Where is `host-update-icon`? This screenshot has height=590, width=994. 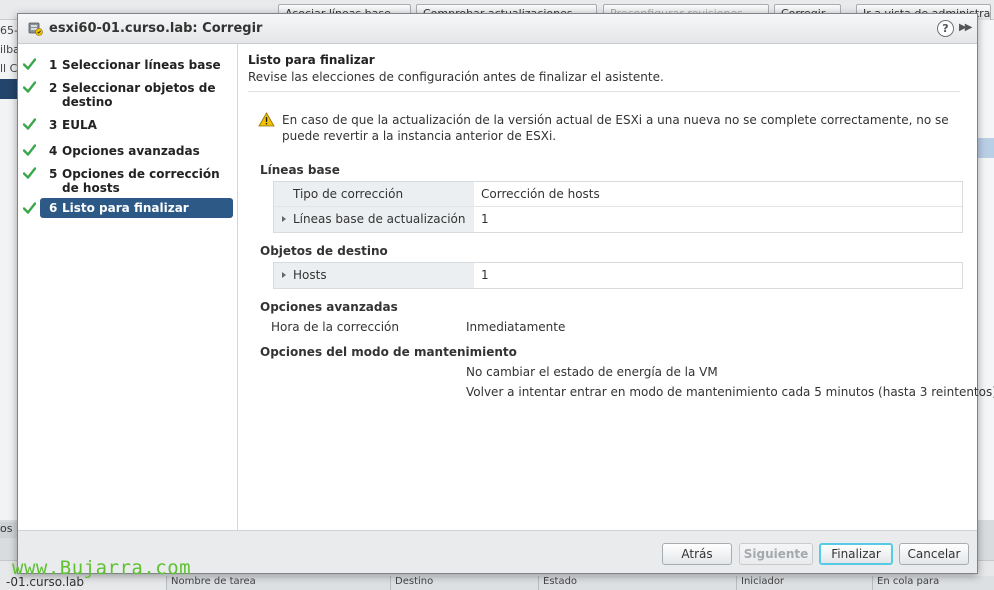
host-update-icon is located at coordinates (35, 29).